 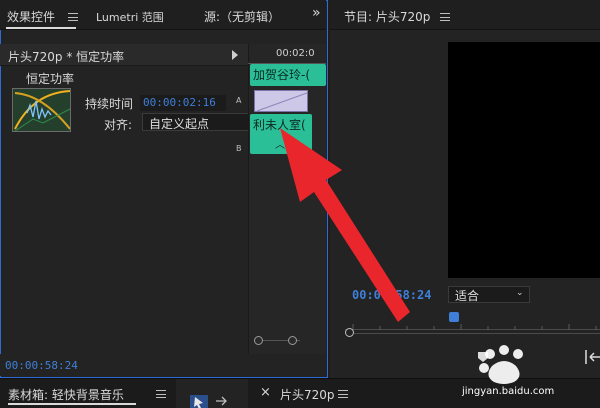 What do you see at coordinates (508, 391) in the screenshot?
I see `watermark-site: jingyan.baidu.com` at bounding box center [508, 391].